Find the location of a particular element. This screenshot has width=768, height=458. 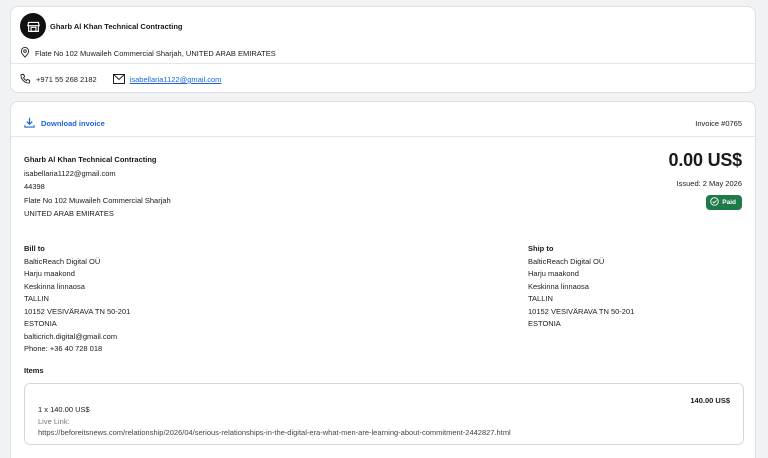

item-quantity: 1 x 140.00 US$ is located at coordinates (64, 409).